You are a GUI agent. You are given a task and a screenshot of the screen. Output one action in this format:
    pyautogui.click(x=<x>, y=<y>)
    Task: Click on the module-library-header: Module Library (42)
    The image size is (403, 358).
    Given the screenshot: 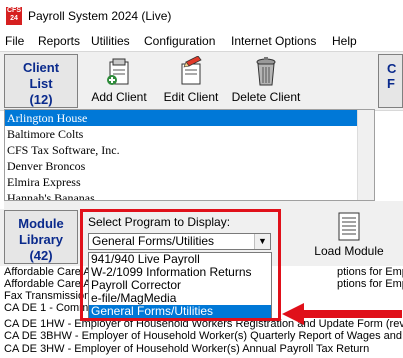 What is the action you would take?
    pyautogui.click(x=41, y=237)
    